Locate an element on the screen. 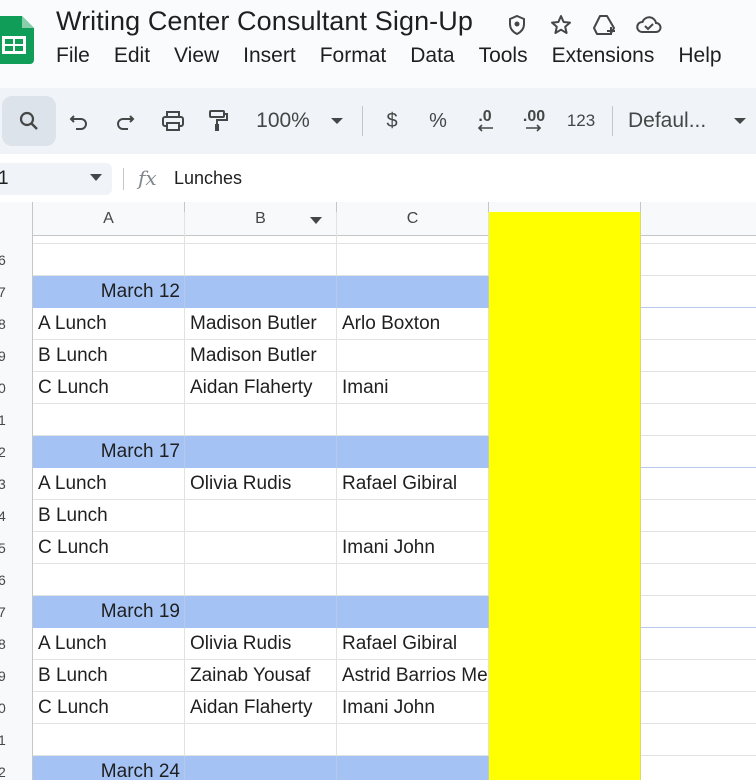 The image size is (756, 780). star-icon is located at coordinates (561, 25).